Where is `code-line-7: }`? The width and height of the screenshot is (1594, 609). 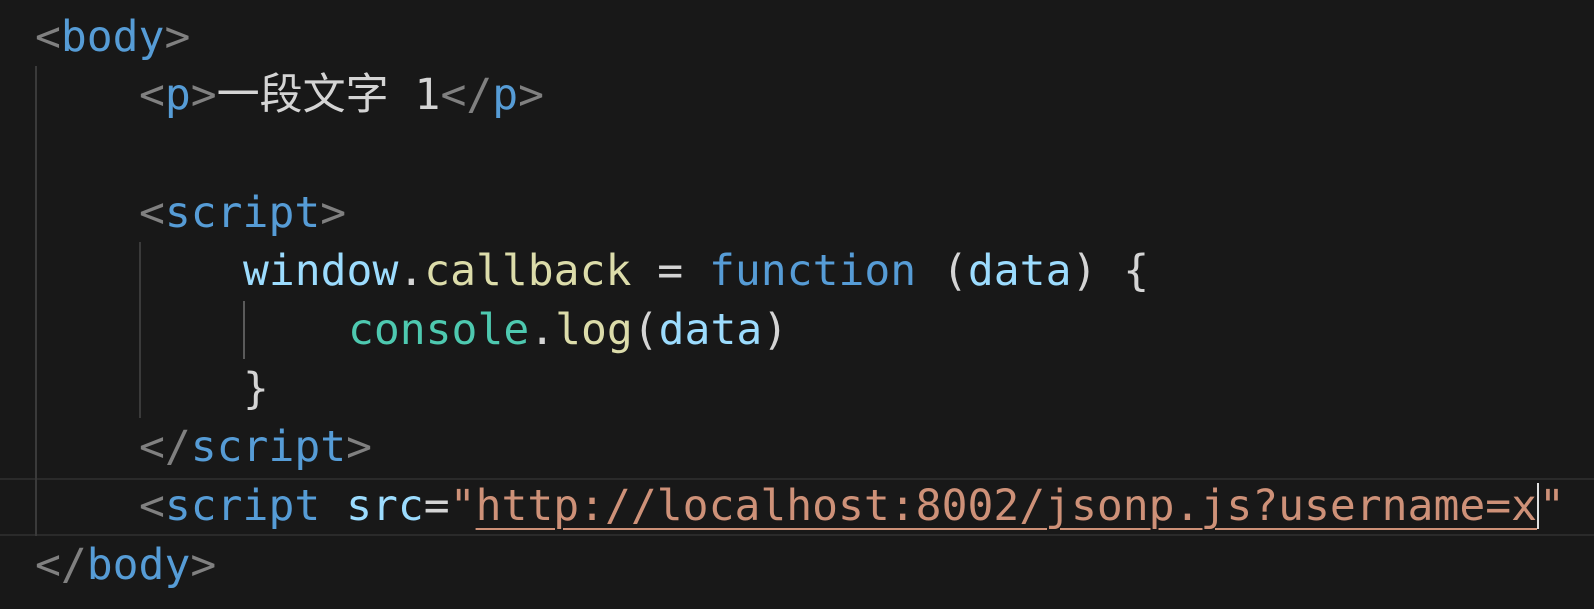 code-line-7: } is located at coordinates (256, 389).